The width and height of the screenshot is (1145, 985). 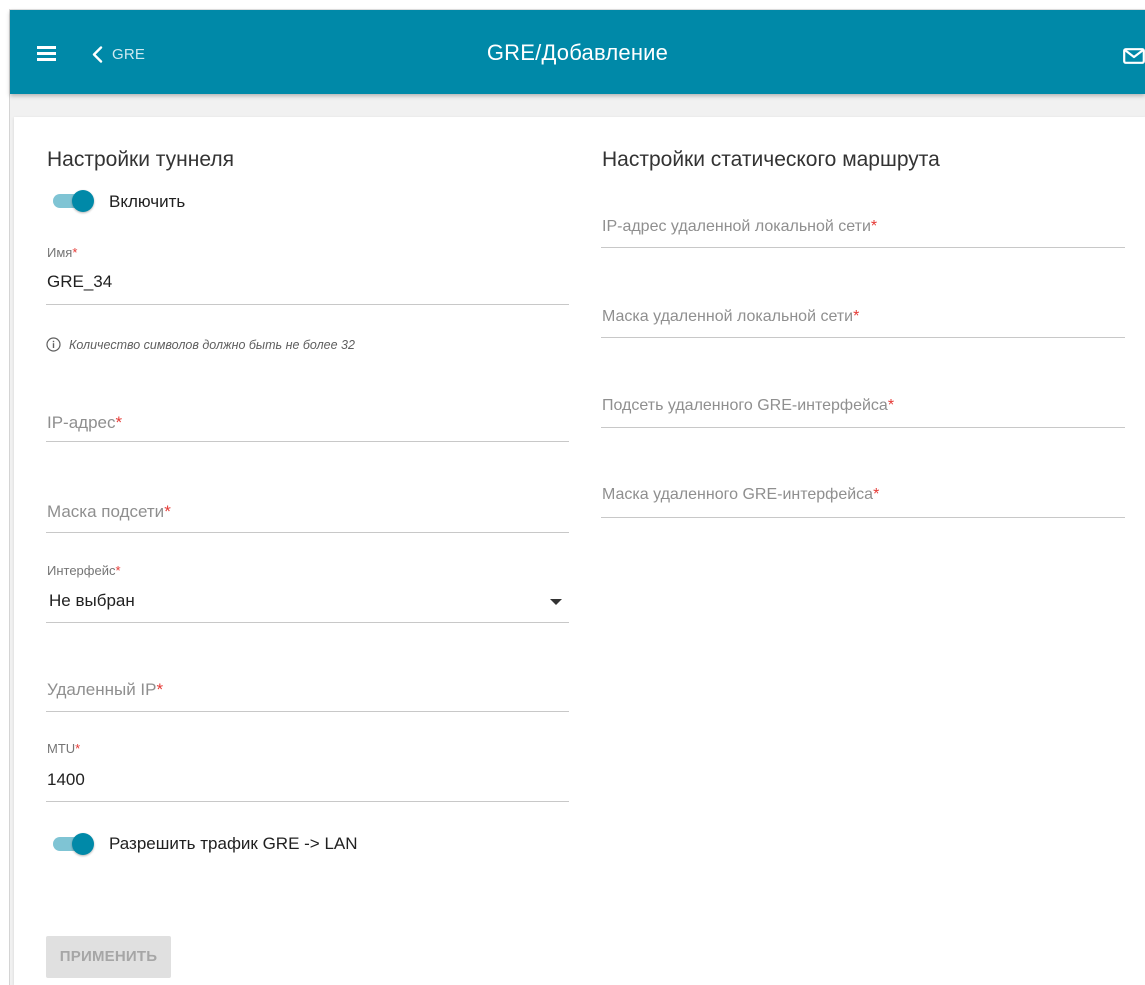 What do you see at coordinates (233, 843) in the screenshot?
I see `allow-traffic-toggle-label: Разрешить трафик GRE -> LAN` at bounding box center [233, 843].